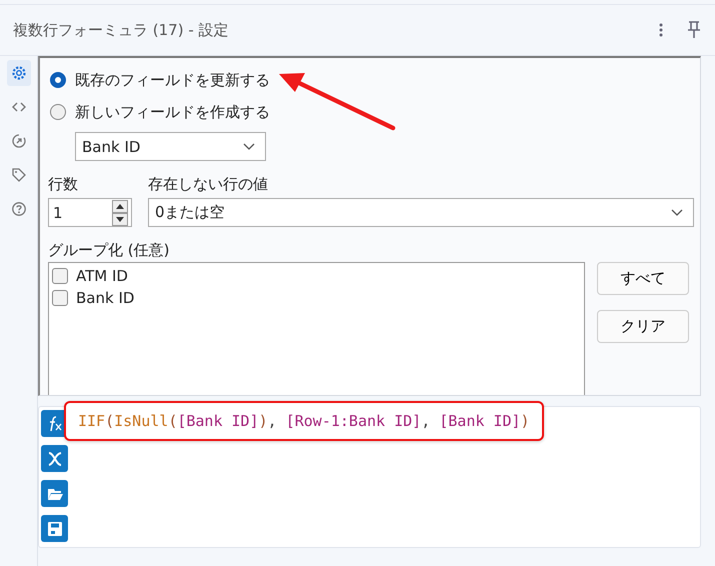  What do you see at coordinates (54, 458) in the screenshot?
I see `variable-icon` at bounding box center [54, 458].